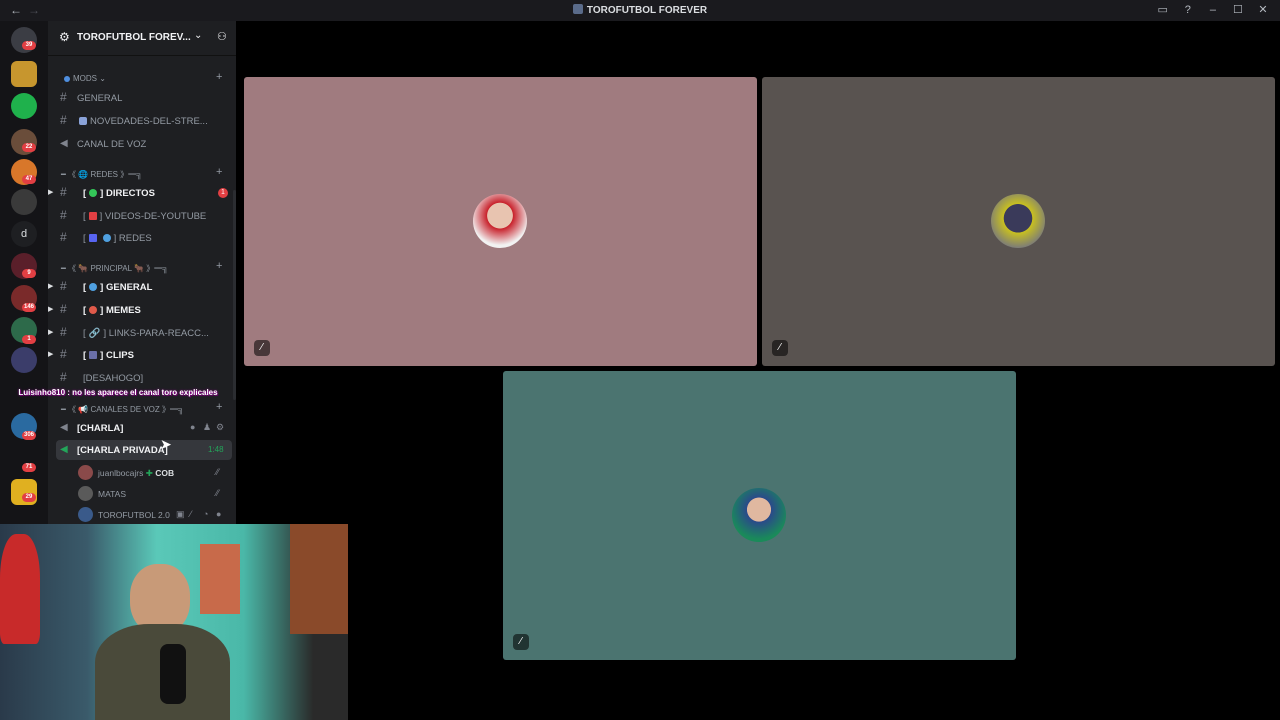 The width and height of the screenshot is (1280, 720). What do you see at coordinates (1163, 9) in the screenshot?
I see `inbox-icon: ▭` at bounding box center [1163, 9].